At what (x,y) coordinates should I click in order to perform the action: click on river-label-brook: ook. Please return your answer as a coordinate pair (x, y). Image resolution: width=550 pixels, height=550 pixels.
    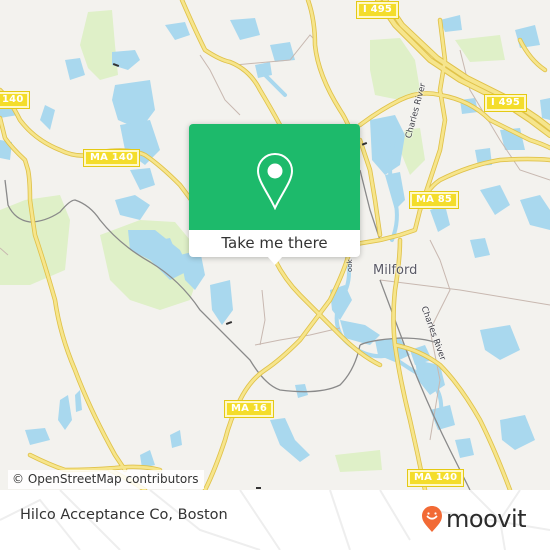
    Looking at the image, I should click on (350, 265).